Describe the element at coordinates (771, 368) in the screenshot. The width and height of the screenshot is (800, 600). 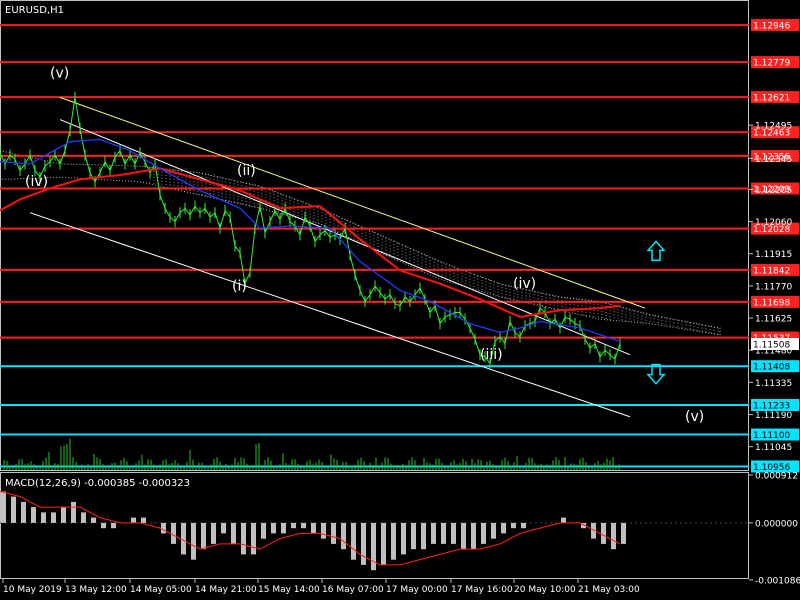
I see `level-price-label: 1.11408` at that location.